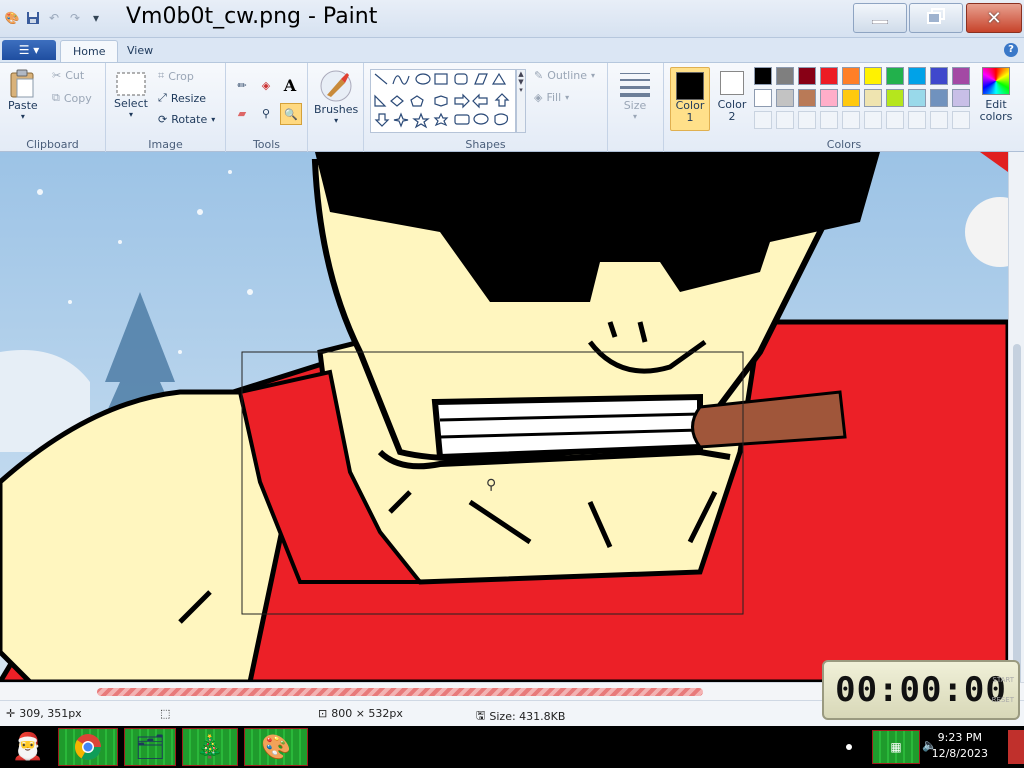 This screenshot has height=768, width=1024. Describe the element at coordinates (1016, 747) in the screenshot. I see `show-desktop-button` at that location.